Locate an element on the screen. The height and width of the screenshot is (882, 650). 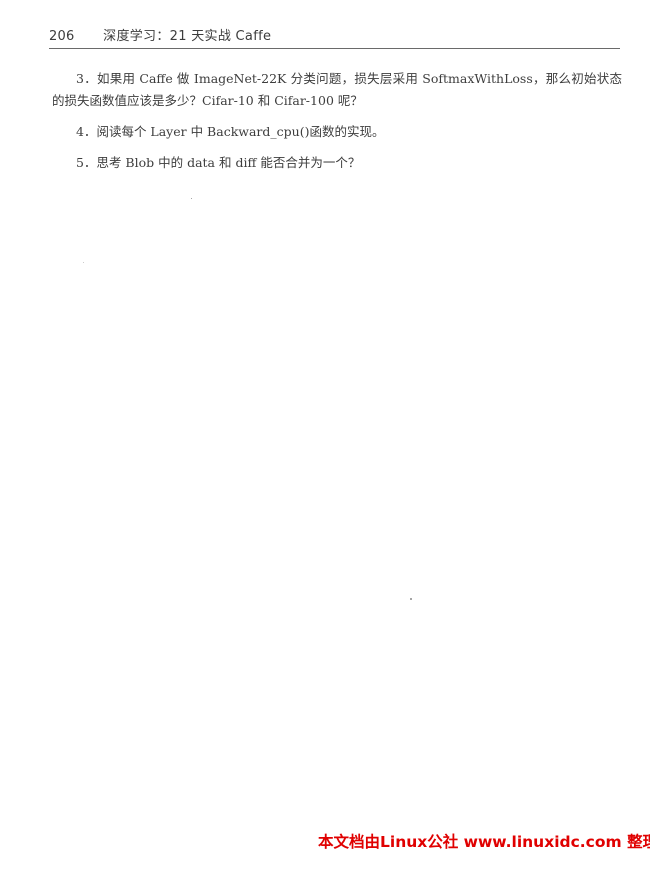
running-header: 206 深度学习：21 天实战 Caffe is located at coordinates (334, 38).